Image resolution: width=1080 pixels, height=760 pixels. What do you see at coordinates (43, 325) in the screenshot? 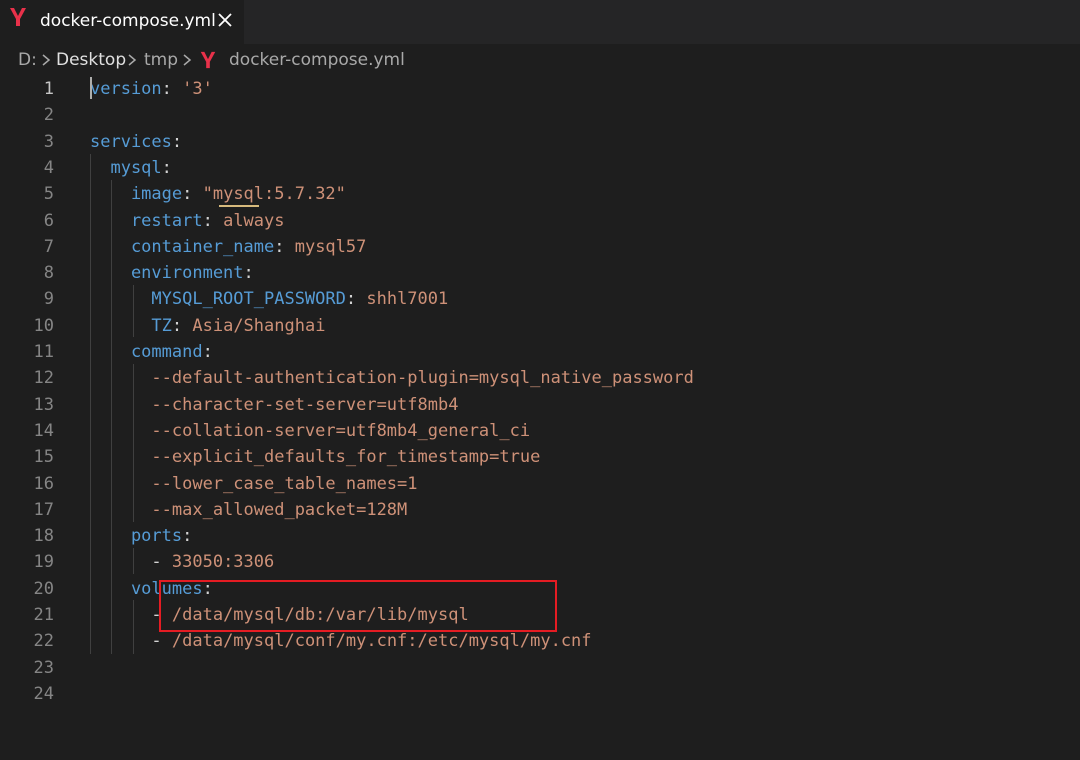
I see `line-number: 10` at bounding box center [43, 325].